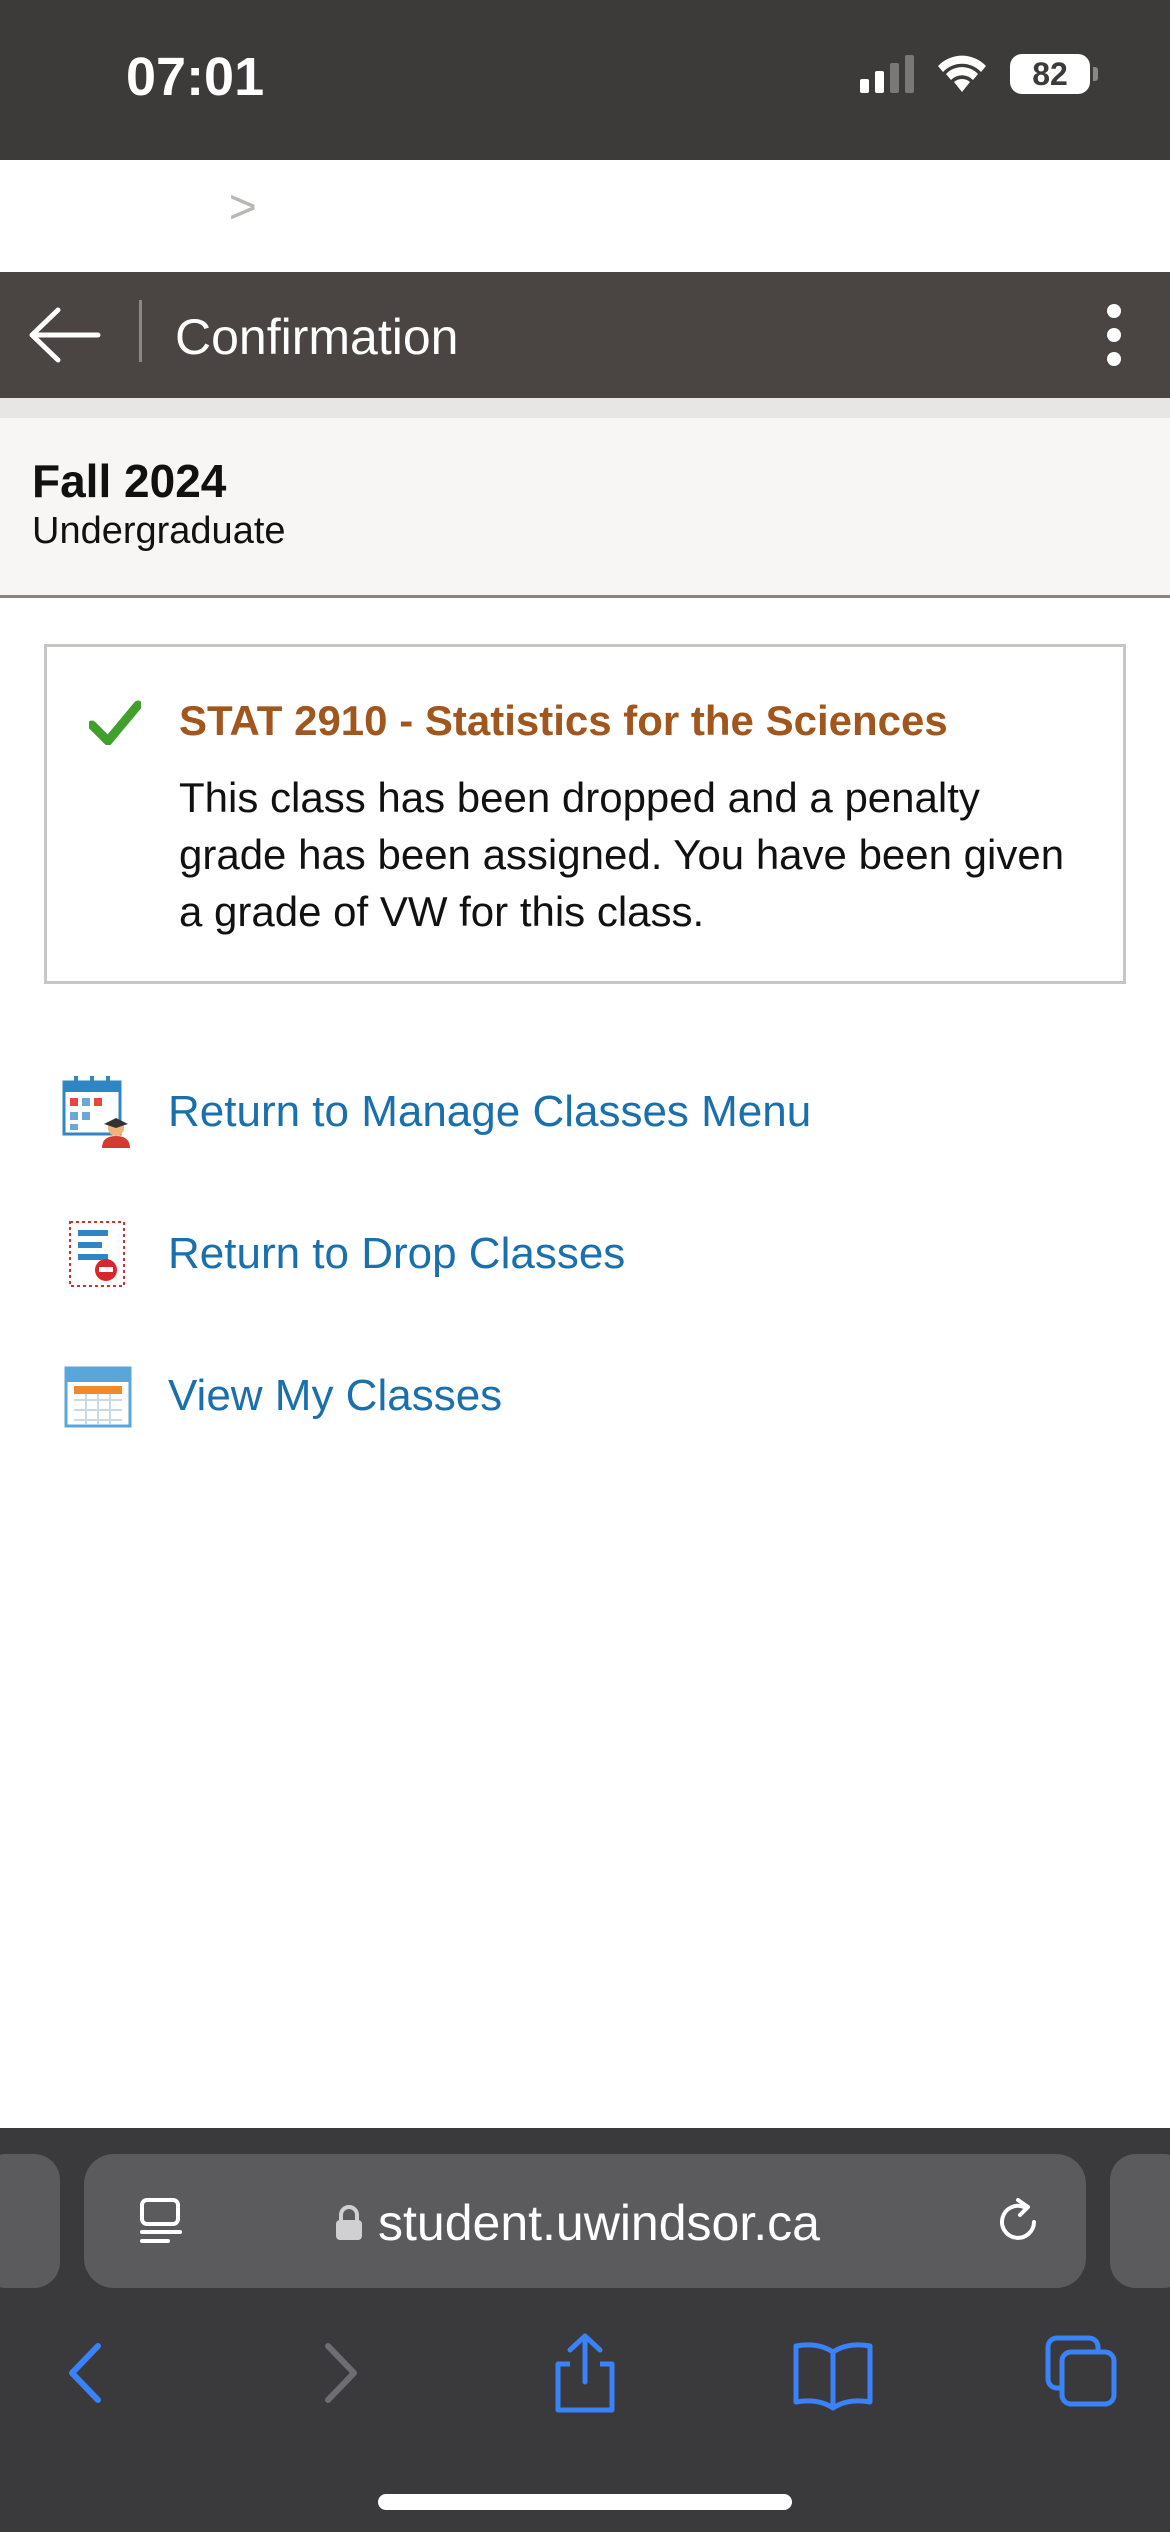  I want to click on browser-toolbar, so click(585, 2373).